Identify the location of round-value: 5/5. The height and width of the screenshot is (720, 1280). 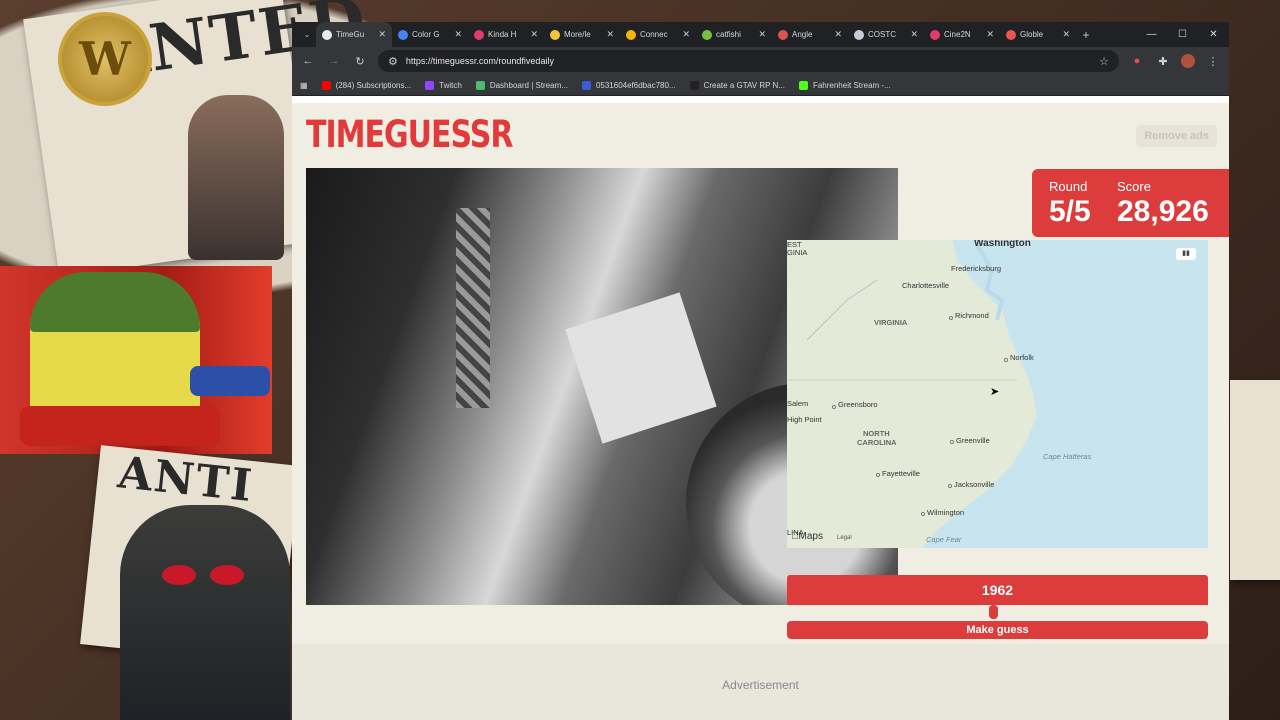
(1070, 211).